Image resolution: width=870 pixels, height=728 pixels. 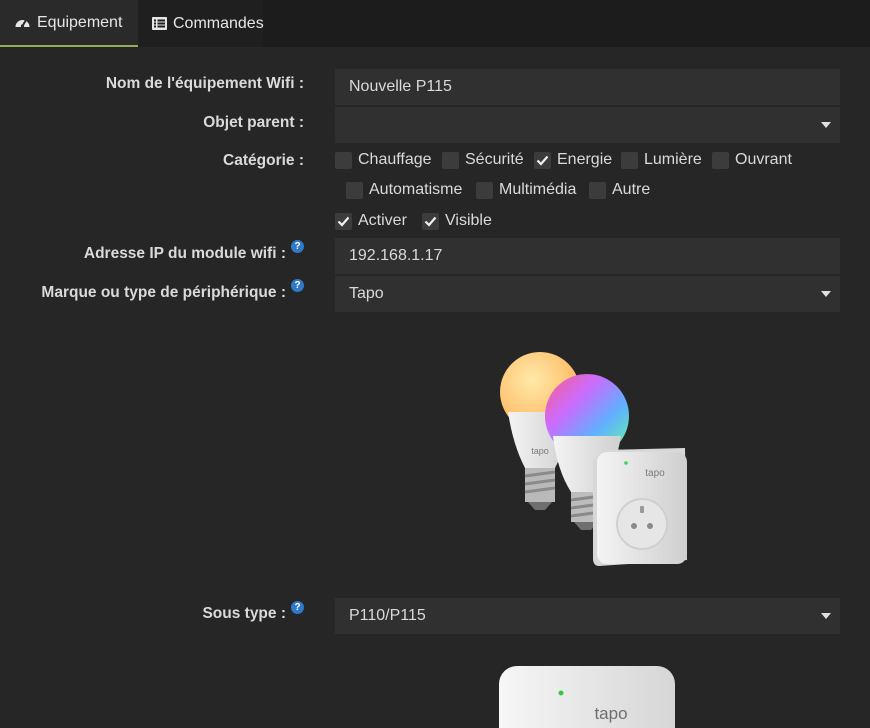 I want to click on category-chauffage: Chauffage, so click(x=383, y=160).